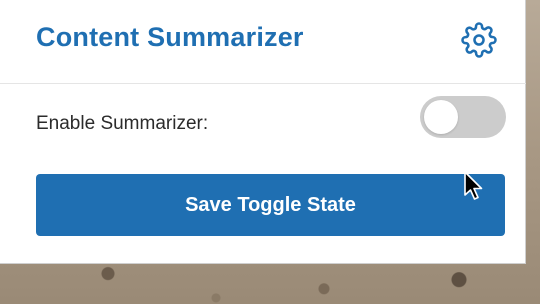 Image resolution: width=540 pixels, height=304 pixels. Describe the element at coordinates (170, 37) in the screenshot. I see `popup-title: Content Summarizer` at that location.